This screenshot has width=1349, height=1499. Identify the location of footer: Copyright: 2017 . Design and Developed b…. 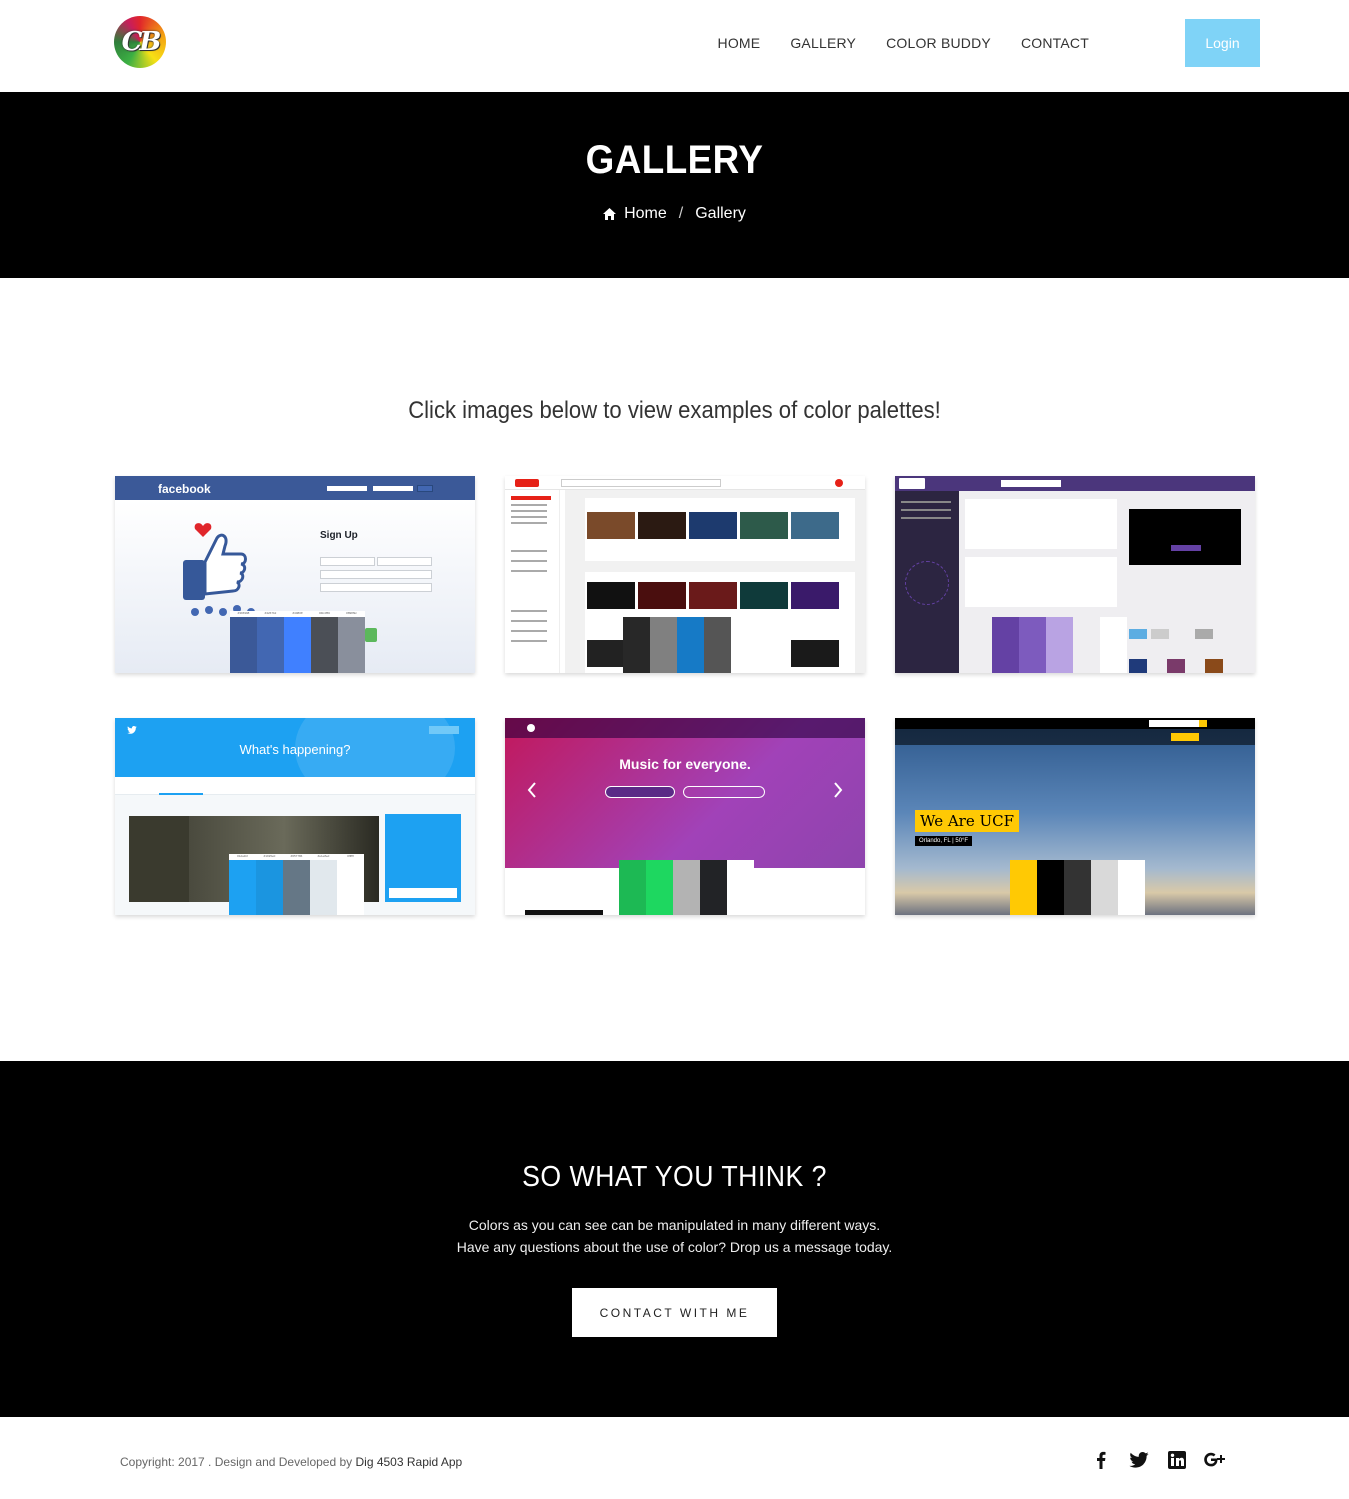
(674, 1458).